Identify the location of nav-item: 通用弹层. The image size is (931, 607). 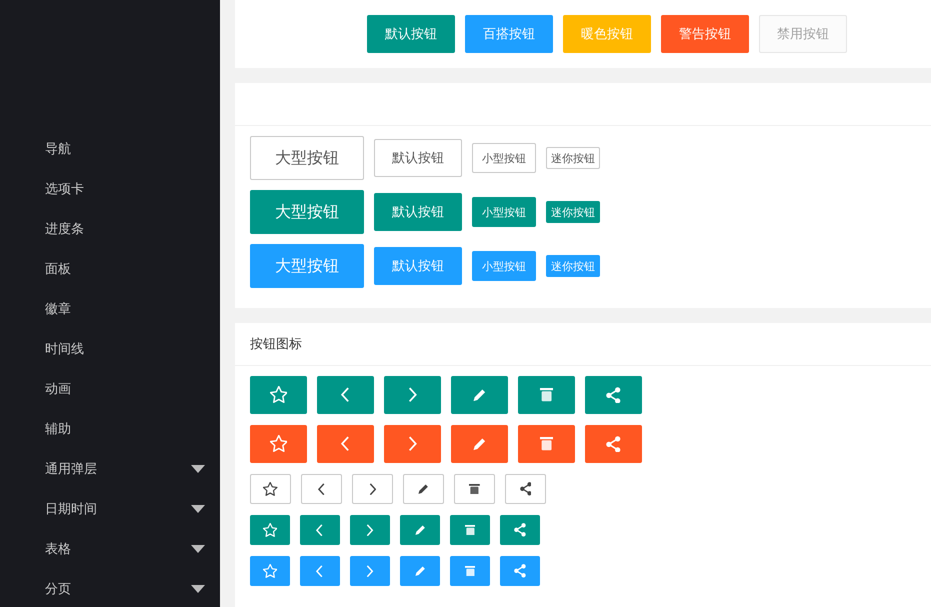
(110, 469).